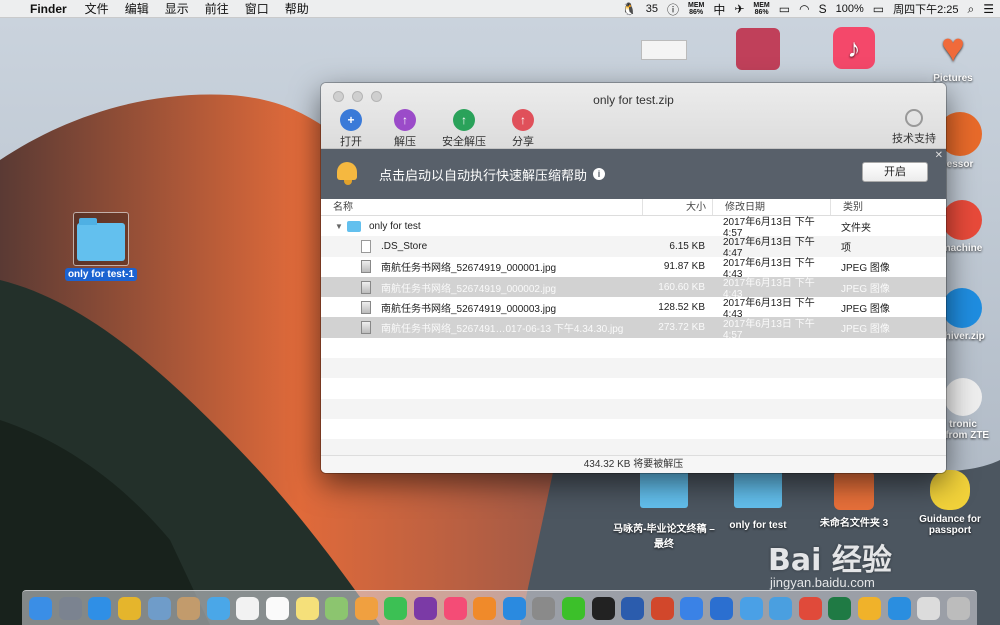 This screenshot has width=1000, height=625. Describe the element at coordinates (455, 608) in the screenshot. I see `dock-itunes-icon` at that location.